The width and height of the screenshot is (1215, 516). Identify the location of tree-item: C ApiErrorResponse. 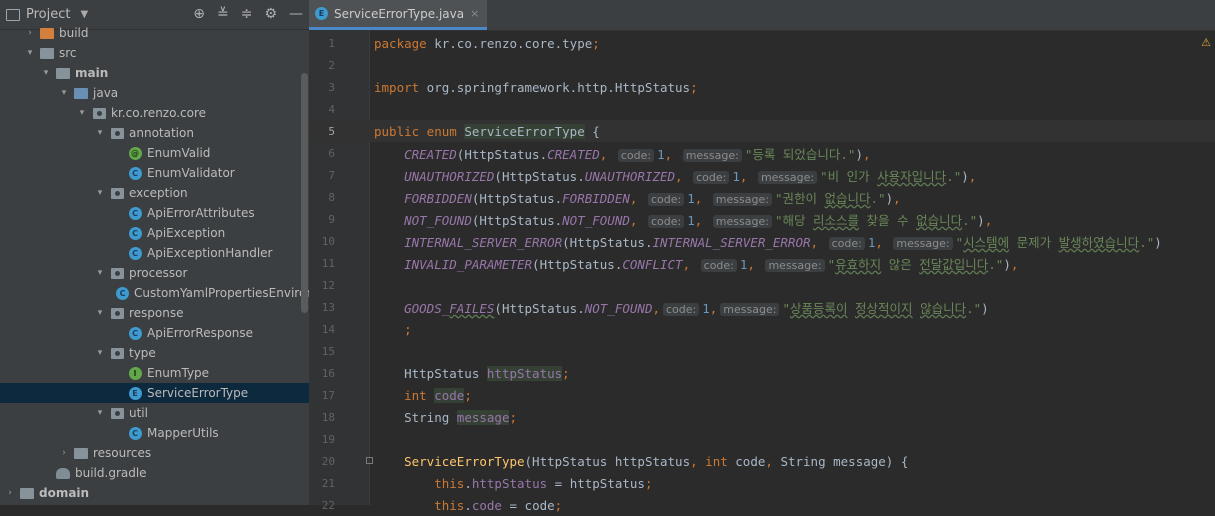
(154, 333).